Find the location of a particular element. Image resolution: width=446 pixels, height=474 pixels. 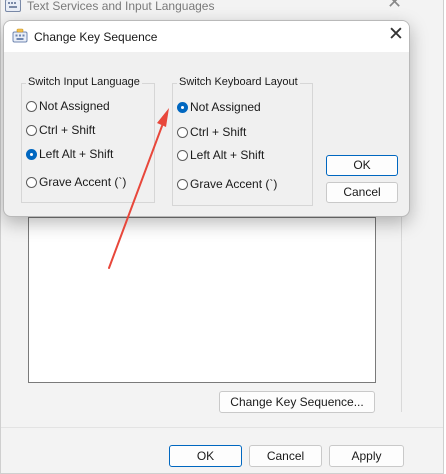

radio-layout-ctrl-shift: Ctrl + Shift is located at coordinates (211, 132).